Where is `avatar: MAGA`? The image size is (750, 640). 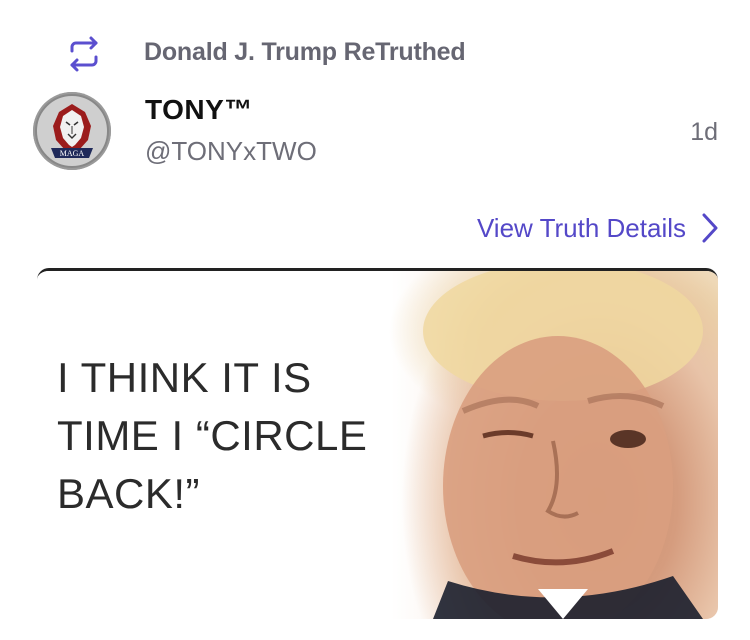
avatar: MAGA is located at coordinates (72, 131).